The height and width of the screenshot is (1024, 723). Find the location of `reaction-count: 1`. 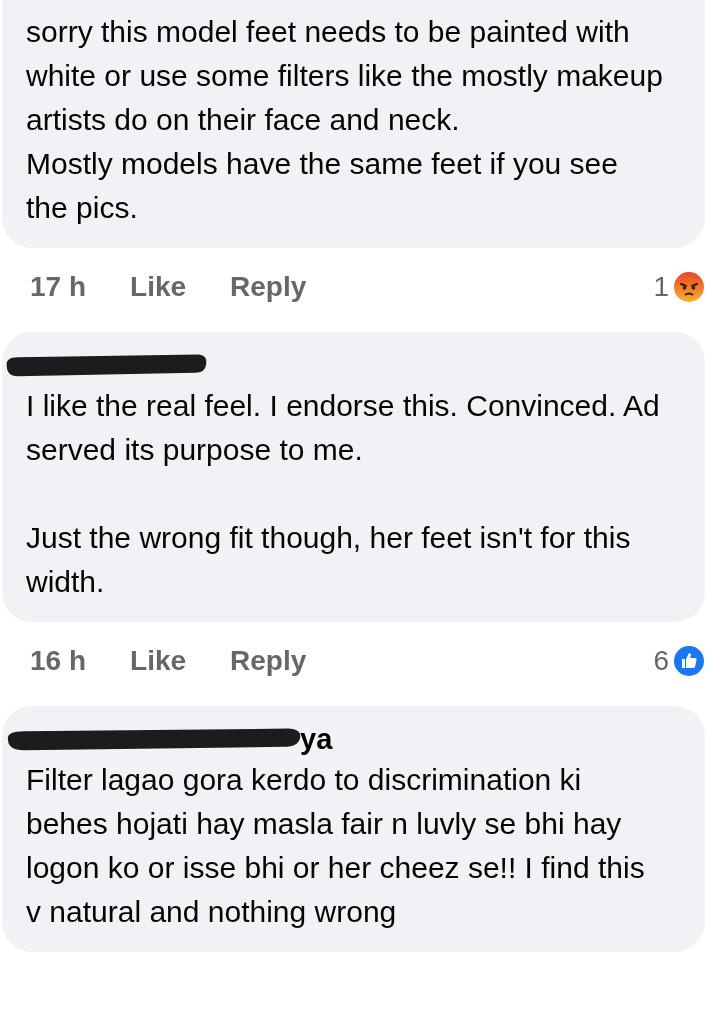

reaction-count: 1 is located at coordinates (661, 287).